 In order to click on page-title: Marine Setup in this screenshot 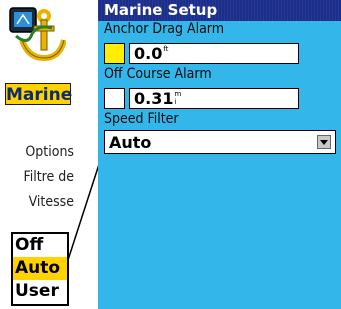, I will do `click(219, 10)`.